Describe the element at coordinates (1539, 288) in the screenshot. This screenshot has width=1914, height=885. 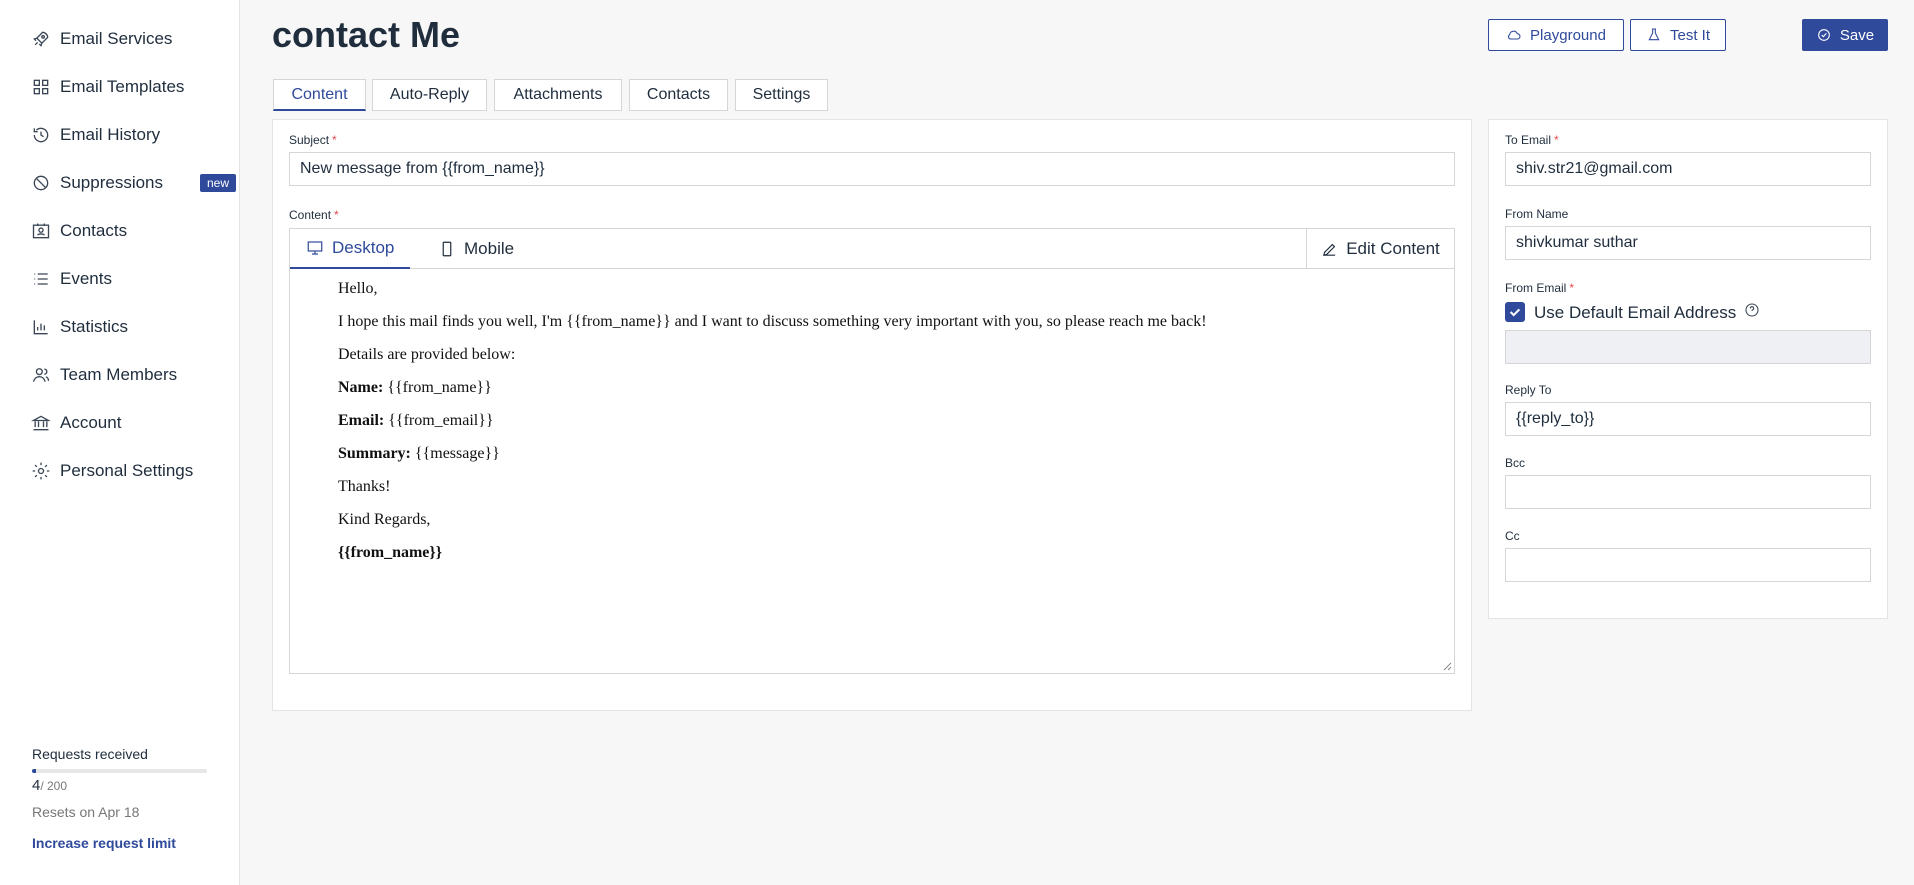
I see `from-email-label: From Email *` at that location.